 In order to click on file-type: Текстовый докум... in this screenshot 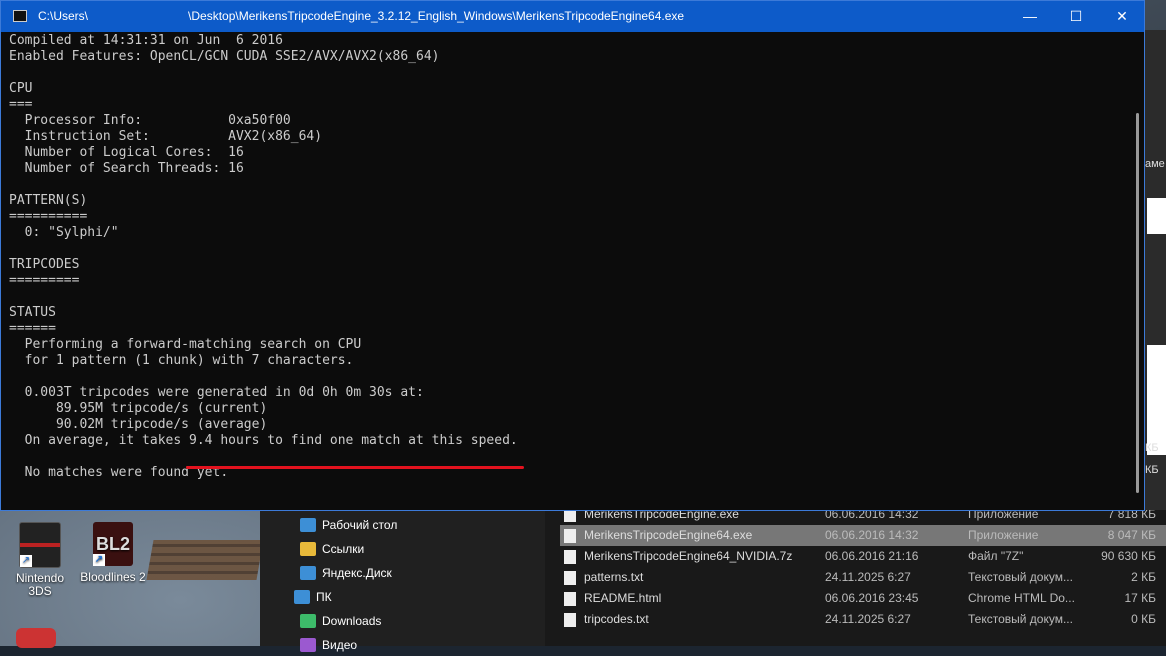, I will do `click(1020, 619)`.